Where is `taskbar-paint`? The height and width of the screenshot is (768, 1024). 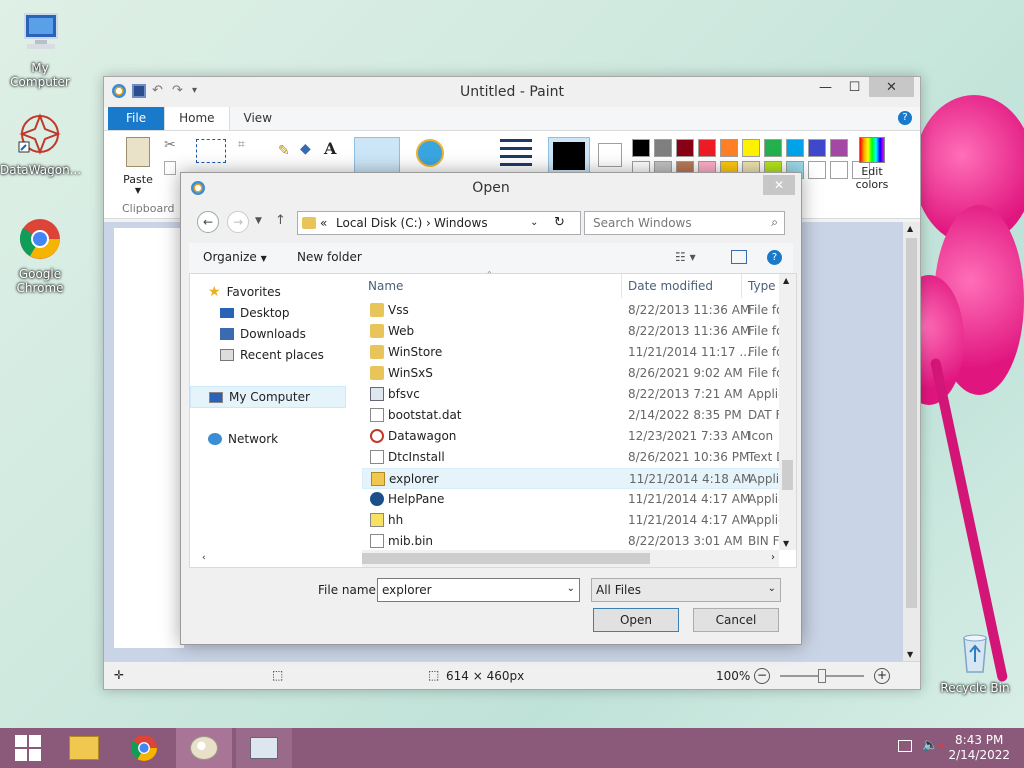
taskbar-paint is located at coordinates (204, 748).